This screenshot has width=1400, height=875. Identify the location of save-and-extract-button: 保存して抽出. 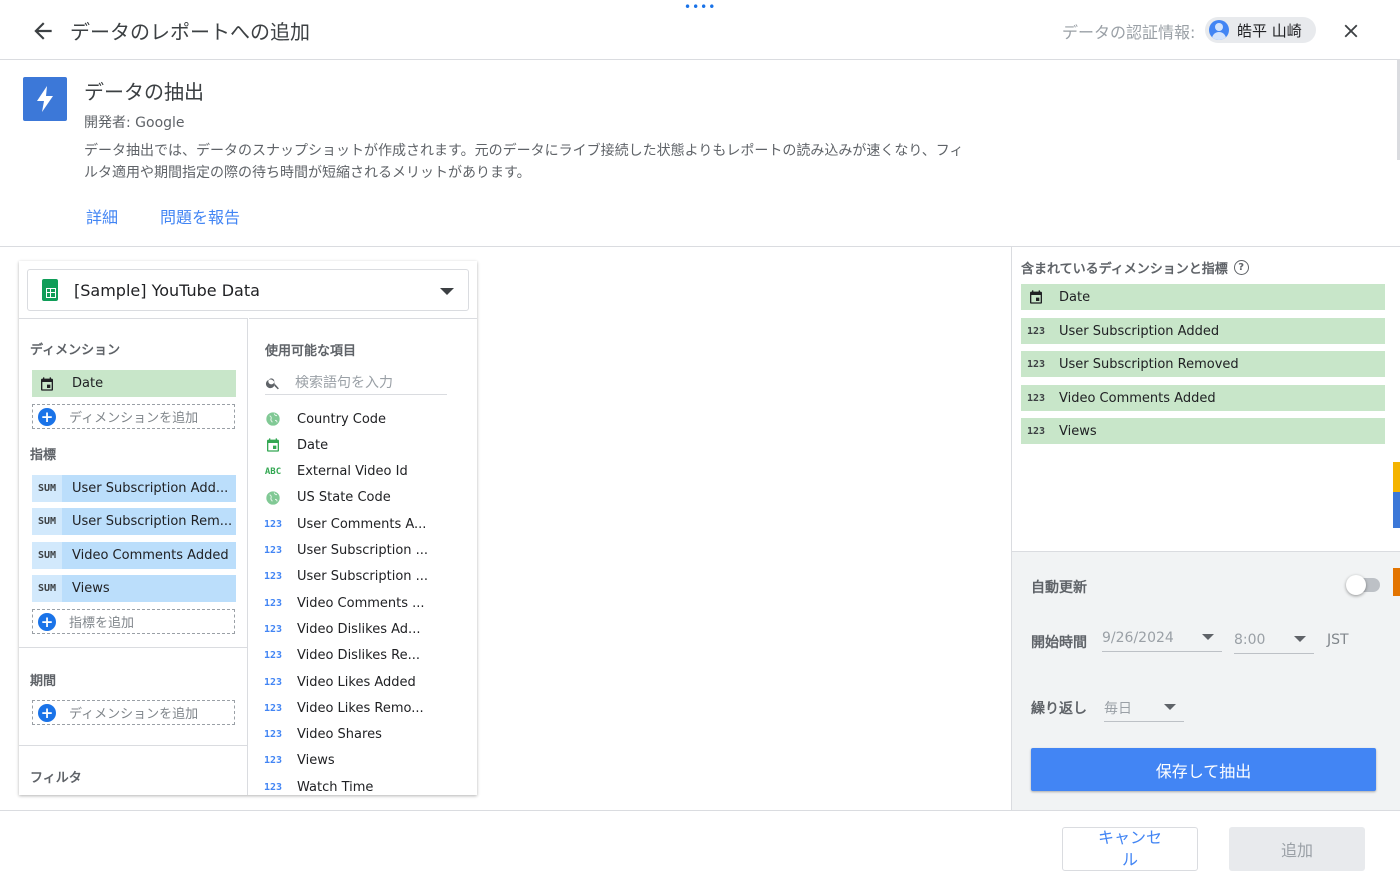
(1203, 769).